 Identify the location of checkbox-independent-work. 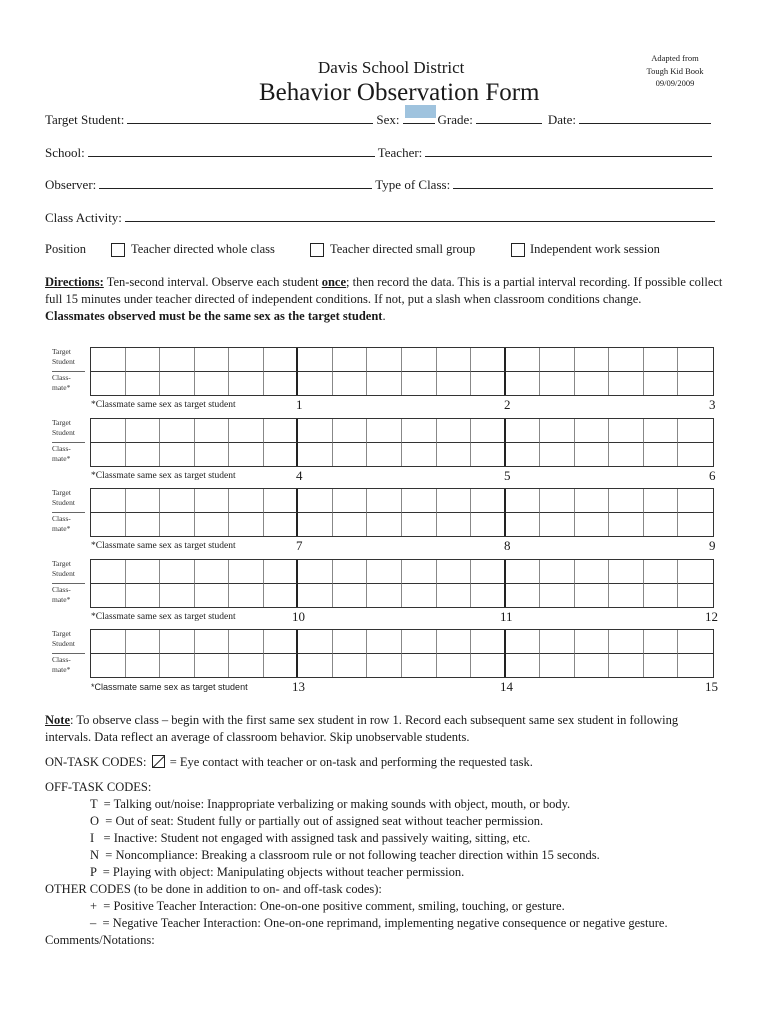
(518, 250).